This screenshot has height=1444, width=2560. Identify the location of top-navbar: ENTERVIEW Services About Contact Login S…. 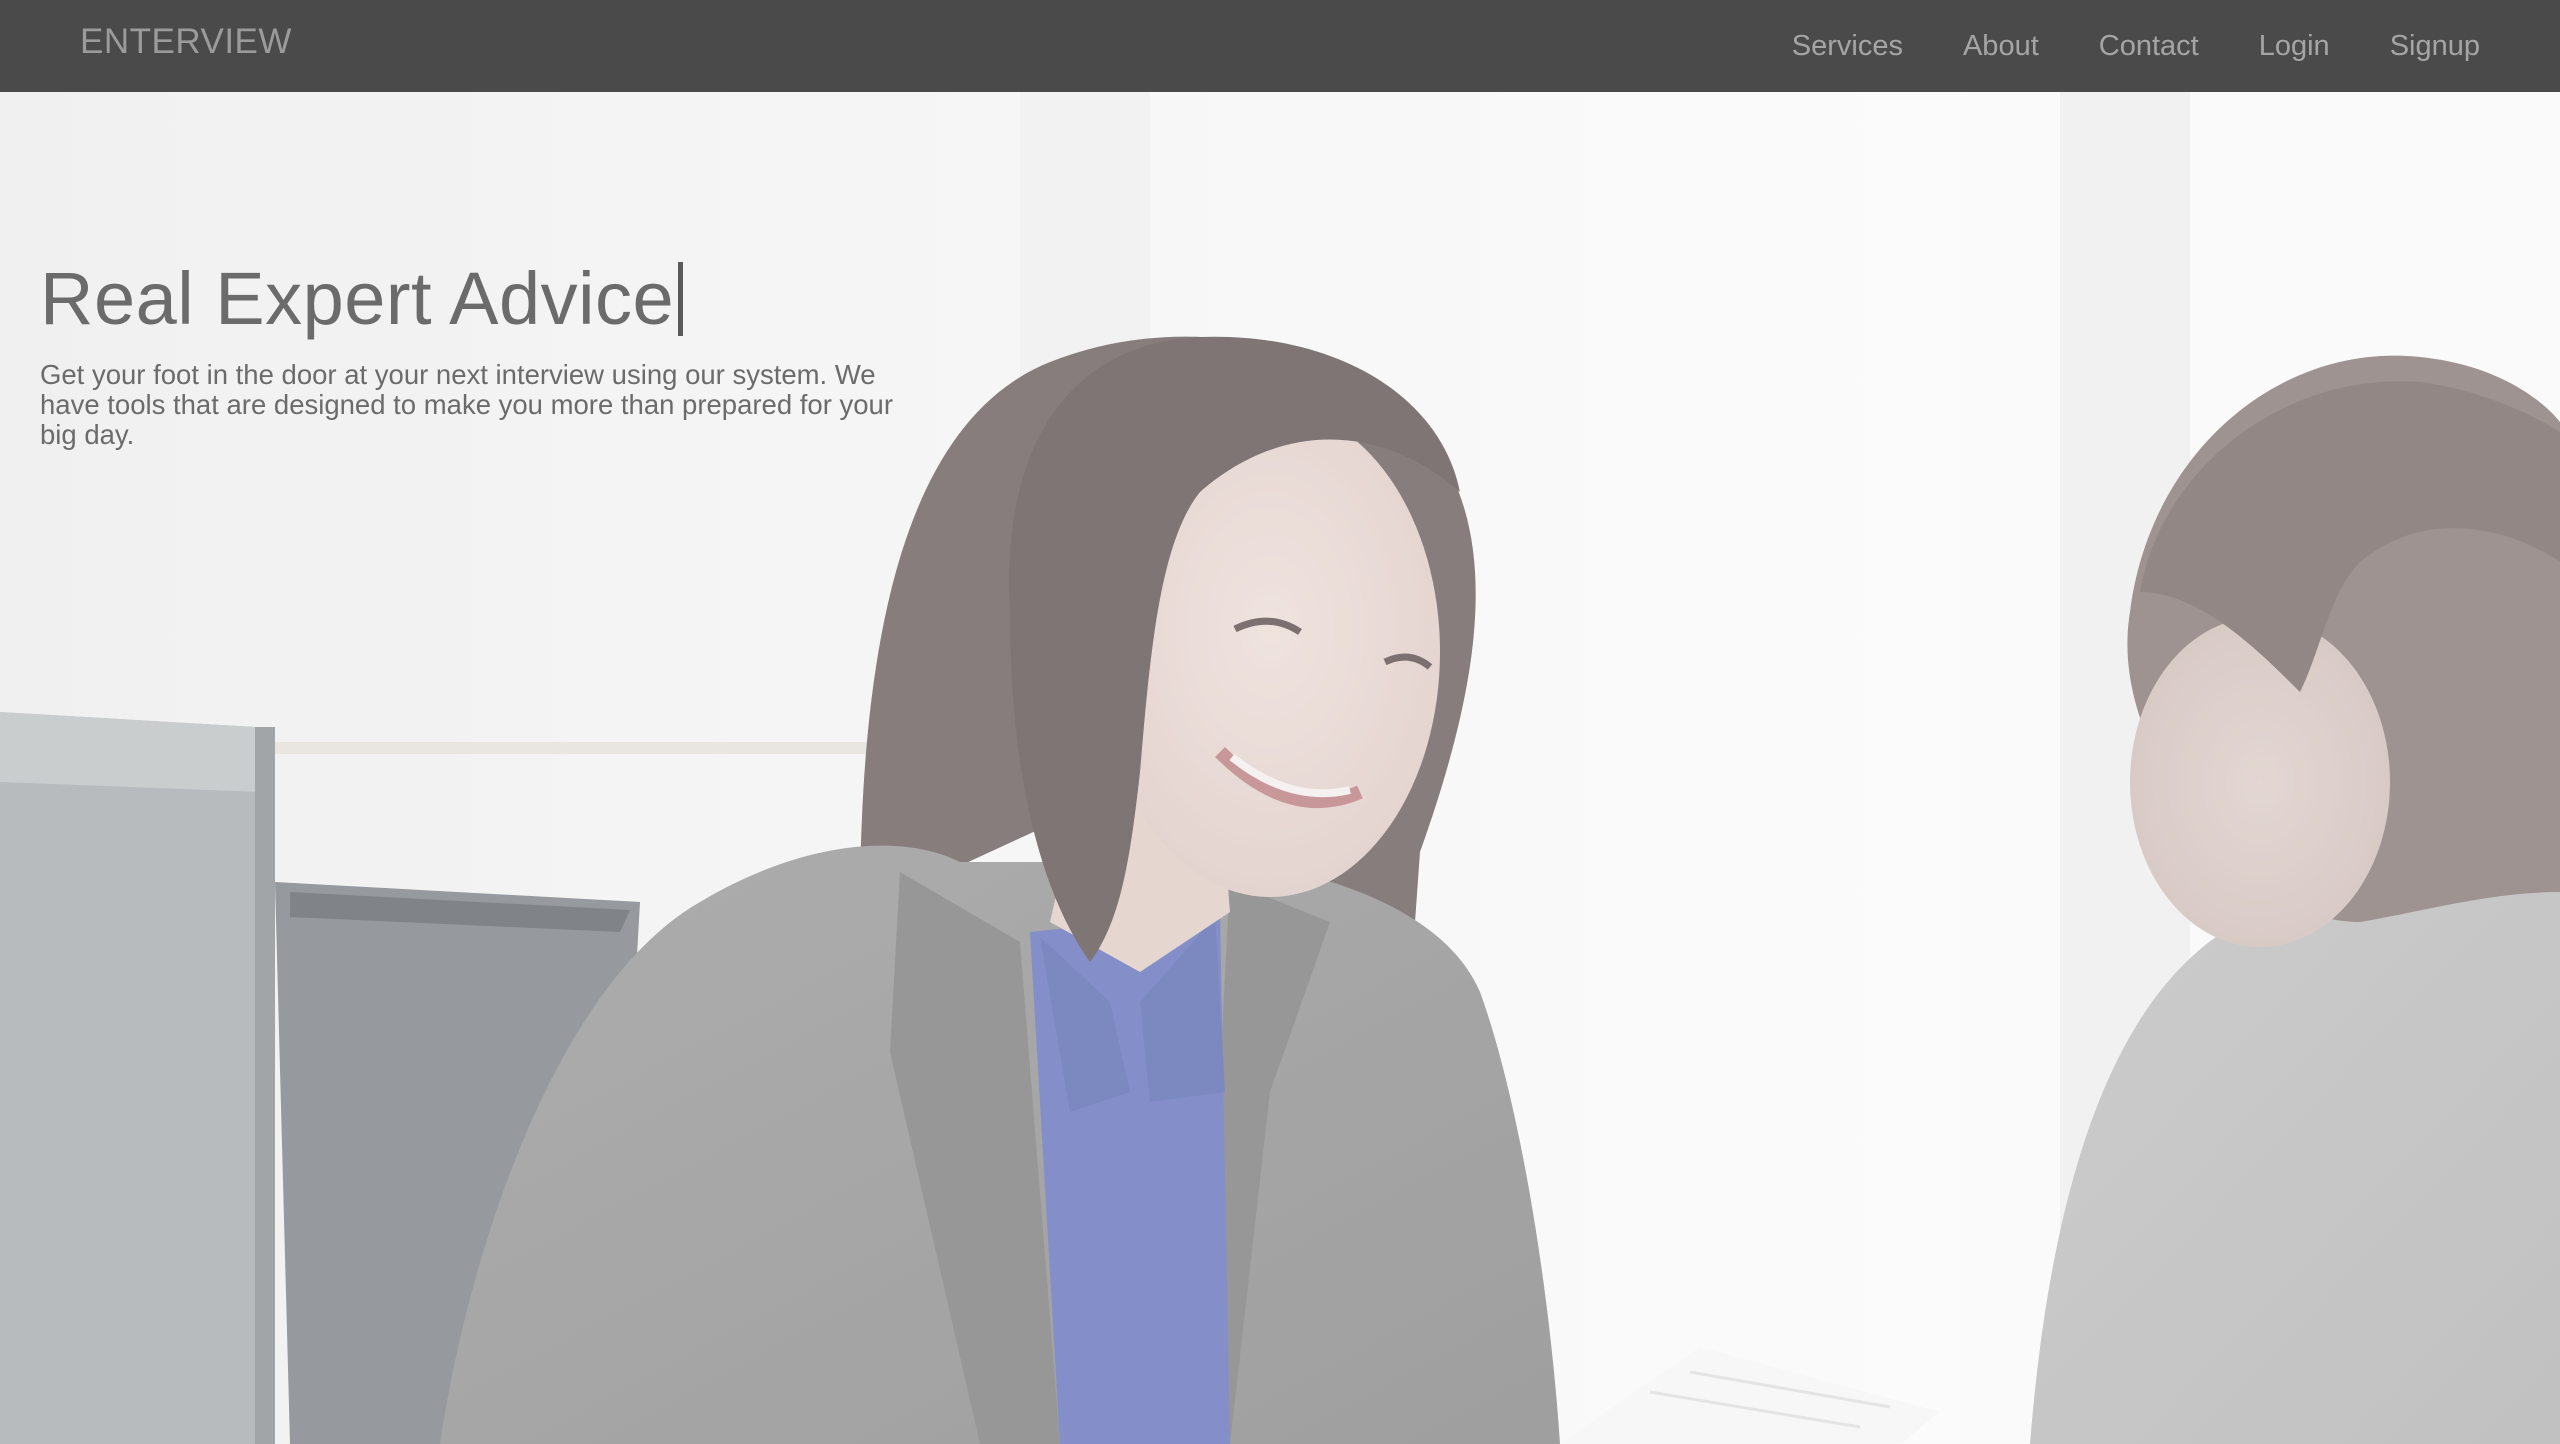
(1280, 46).